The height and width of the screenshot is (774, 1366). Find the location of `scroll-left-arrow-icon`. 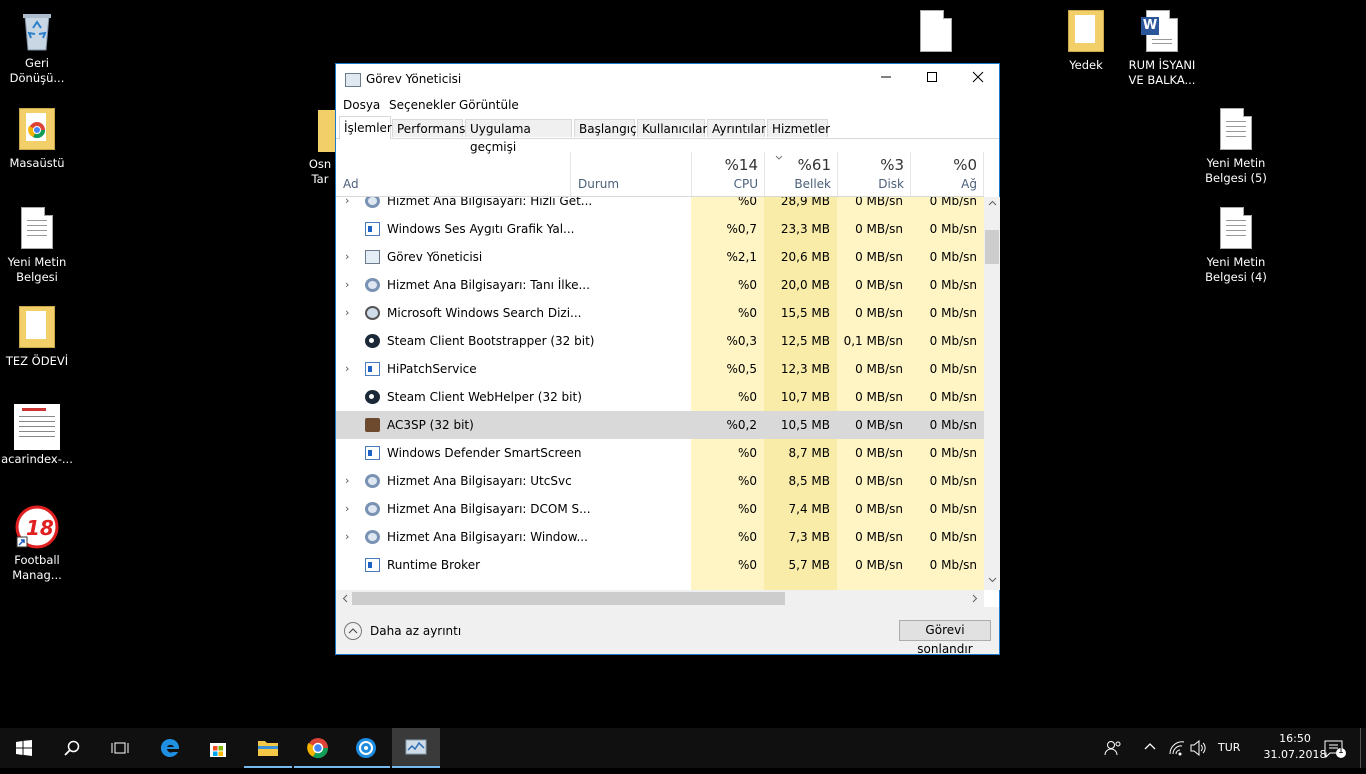

scroll-left-arrow-icon is located at coordinates (345, 600).